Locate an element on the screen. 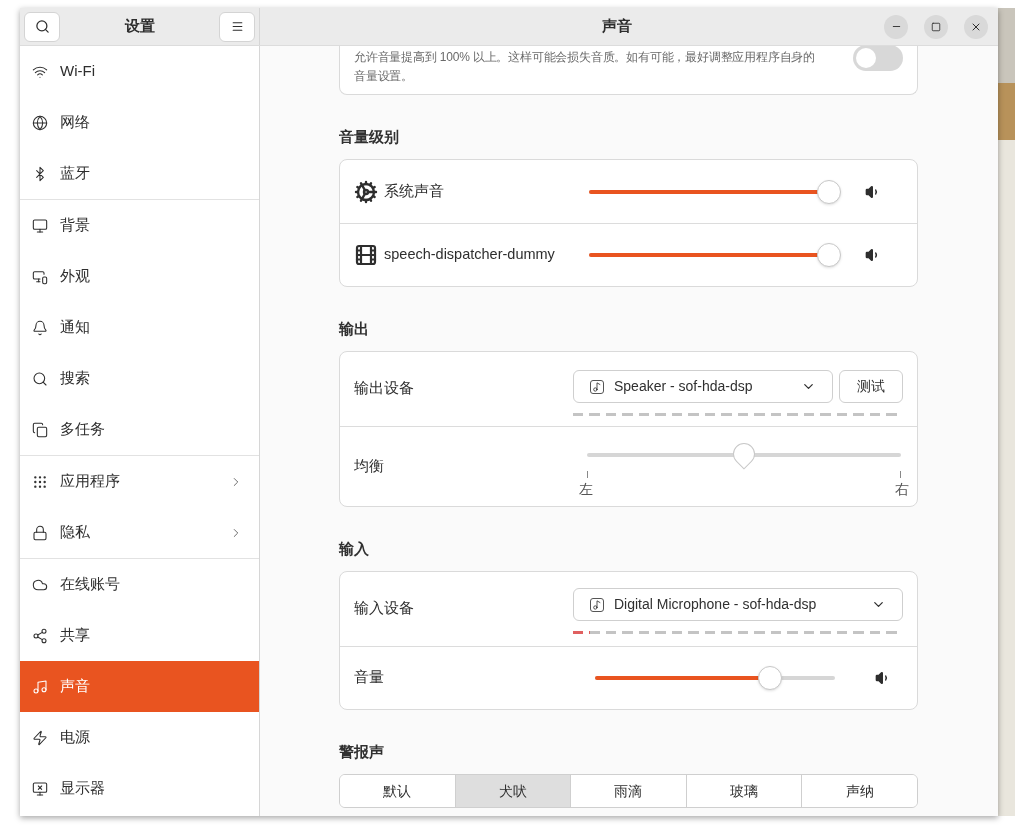  sidebar-item: 网络 is located at coordinates (139, 122).